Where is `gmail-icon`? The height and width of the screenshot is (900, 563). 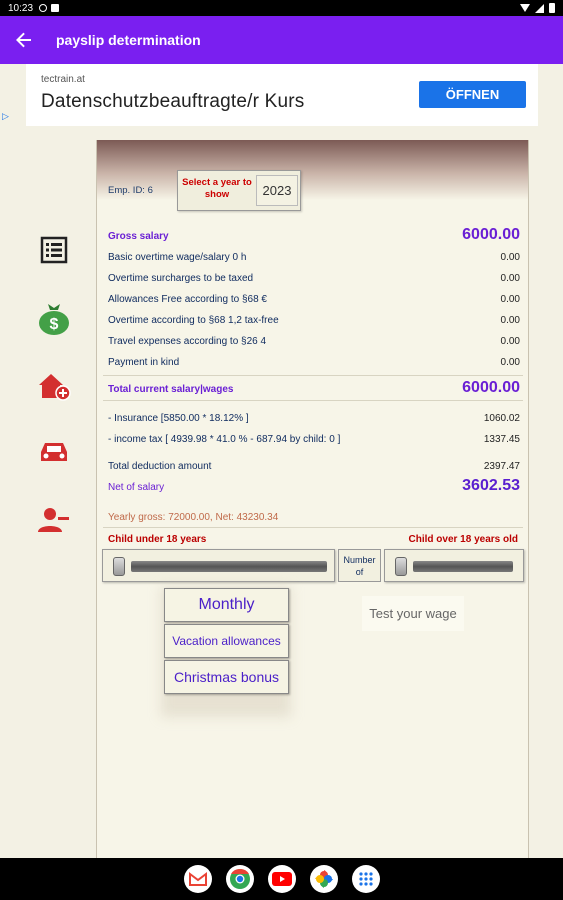 gmail-icon is located at coordinates (197, 879).